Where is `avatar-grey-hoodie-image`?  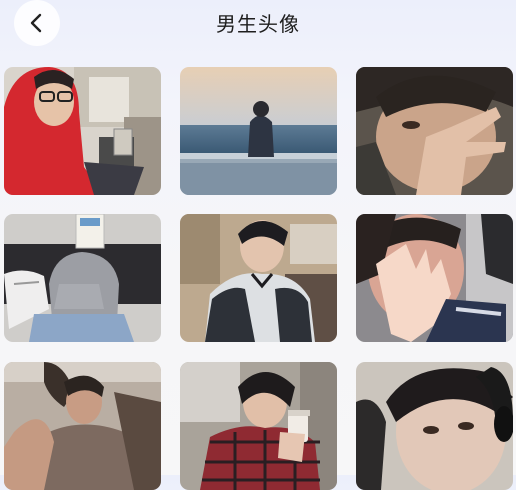 avatar-grey-hoodie-image is located at coordinates (82, 278).